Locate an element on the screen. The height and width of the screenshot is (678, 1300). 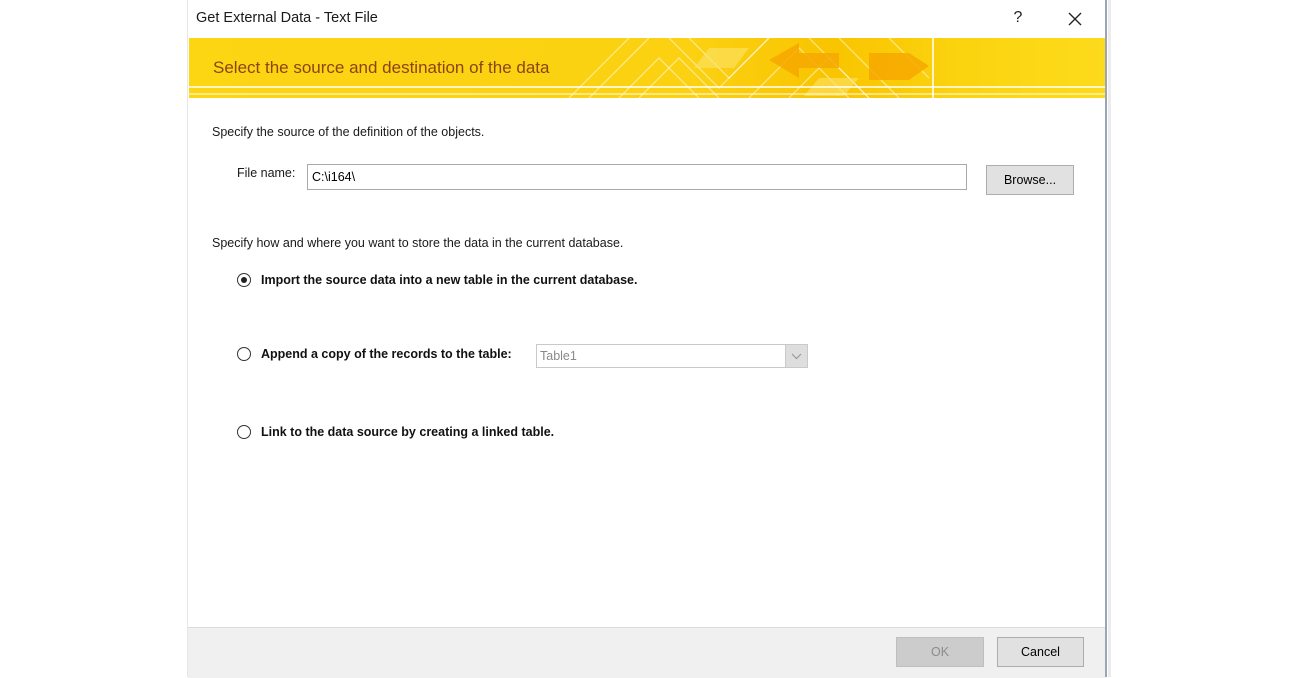
radio-selected-dot is located at coordinates (244, 280).